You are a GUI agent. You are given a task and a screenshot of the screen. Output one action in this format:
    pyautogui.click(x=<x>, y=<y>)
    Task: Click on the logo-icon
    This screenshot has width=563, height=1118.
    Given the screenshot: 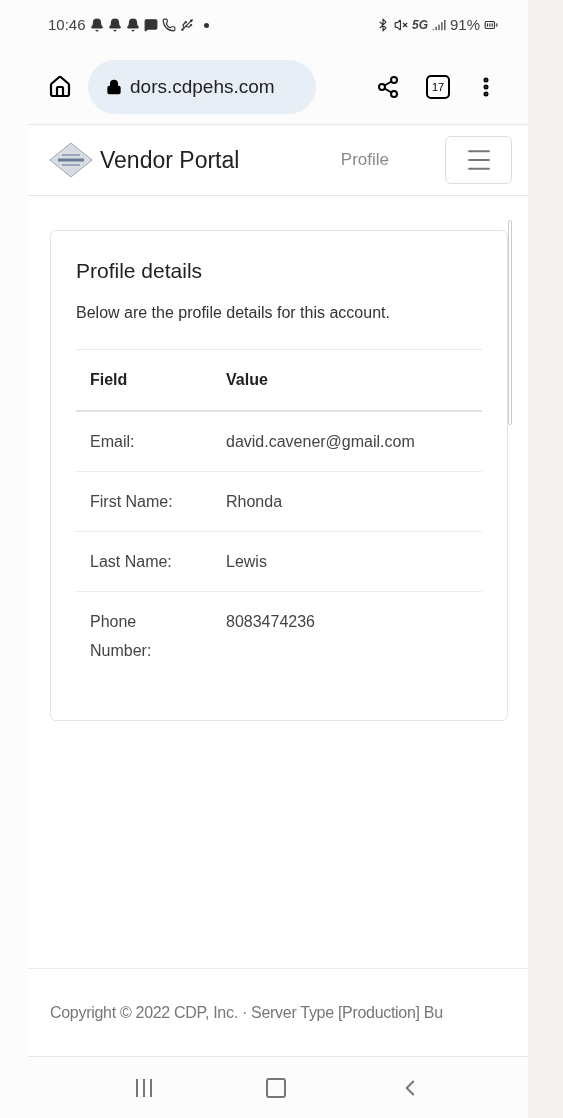 What is the action you would take?
    pyautogui.click(x=71, y=160)
    